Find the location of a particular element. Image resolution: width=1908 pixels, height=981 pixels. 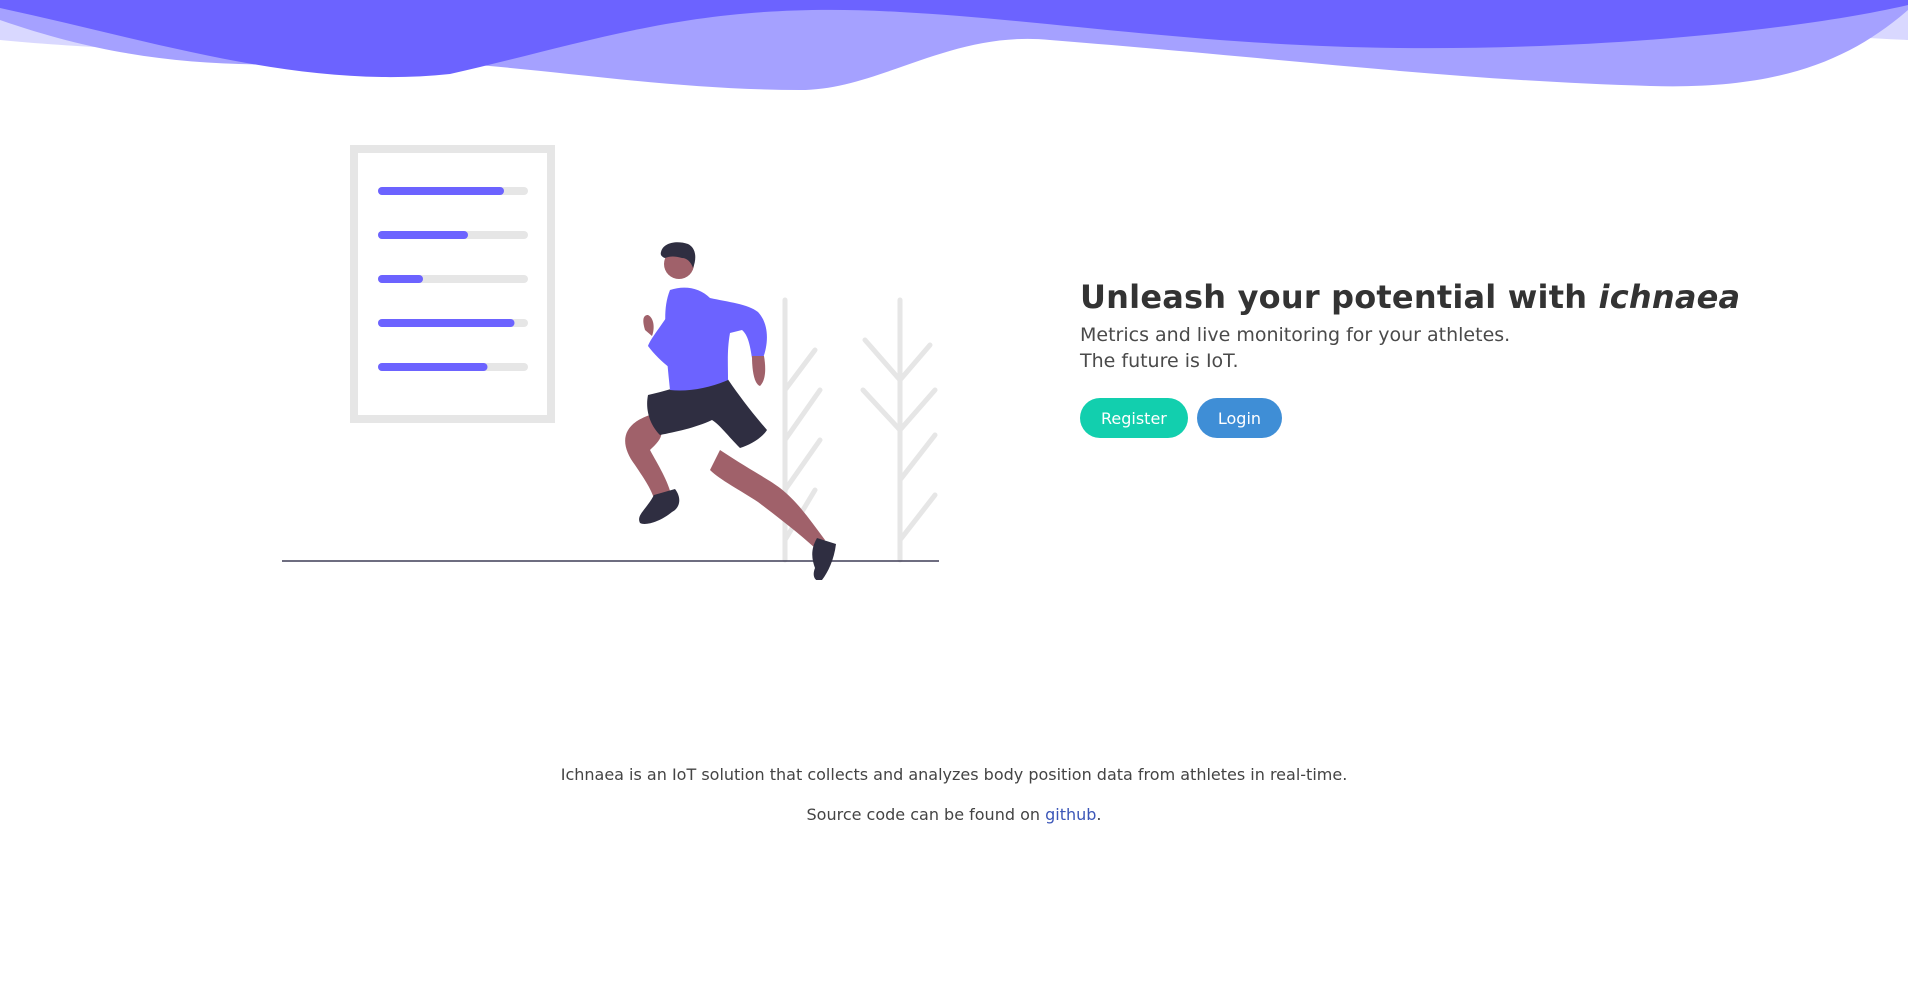

hero-buttons: Register Login is located at coordinates (1460, 418).